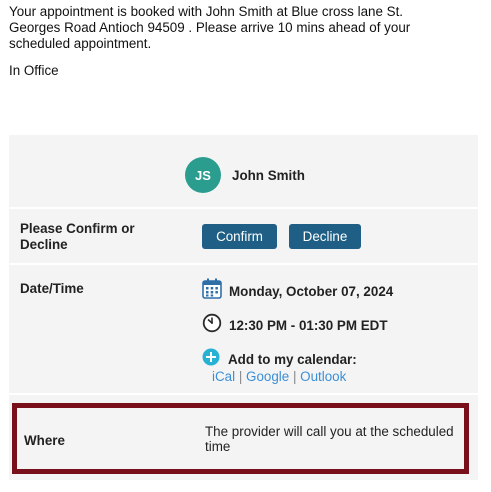 Image resolution: width=491 pixels, height=492 pixels. Describe the element at coordinates (292, 359) in the screenshot. I see `add-calendar-label: Add to my calendar:` at that location.